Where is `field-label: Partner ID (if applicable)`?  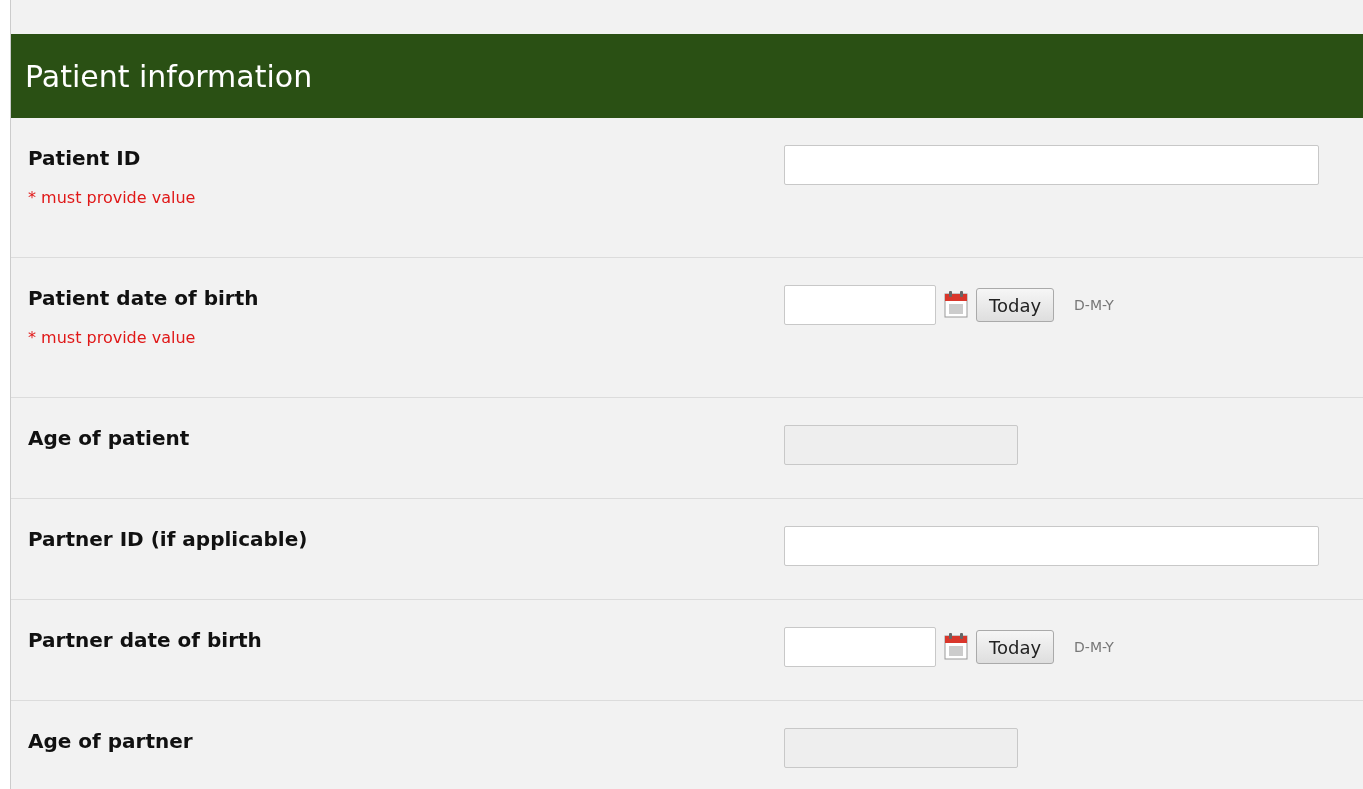
field-label: Partner ID (if applicable) is located at coordinates (168, 539).